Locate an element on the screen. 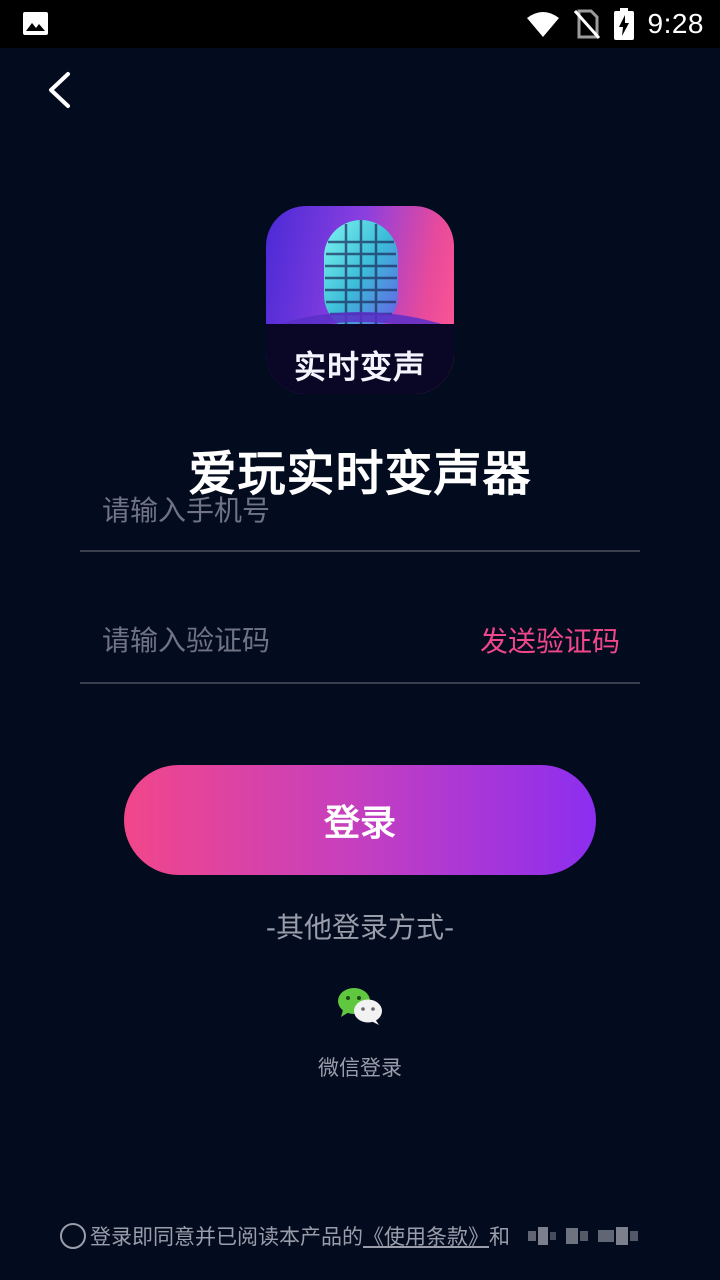 The height and width of the screenshot is (1280, 720). other-login-methods-label: -其他登录方式- is located at coordinates (360, 927).